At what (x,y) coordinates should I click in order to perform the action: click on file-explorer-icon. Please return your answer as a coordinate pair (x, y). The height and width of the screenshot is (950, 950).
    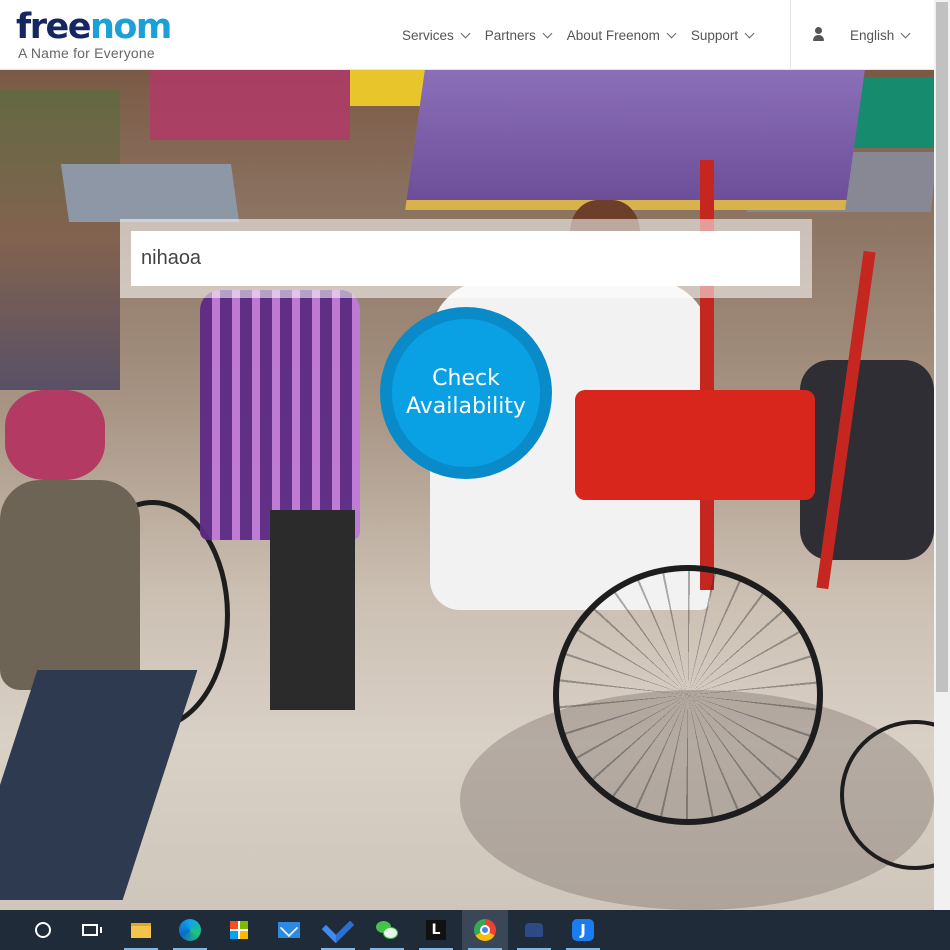
    Looking at the image, I should click on (141, 930).